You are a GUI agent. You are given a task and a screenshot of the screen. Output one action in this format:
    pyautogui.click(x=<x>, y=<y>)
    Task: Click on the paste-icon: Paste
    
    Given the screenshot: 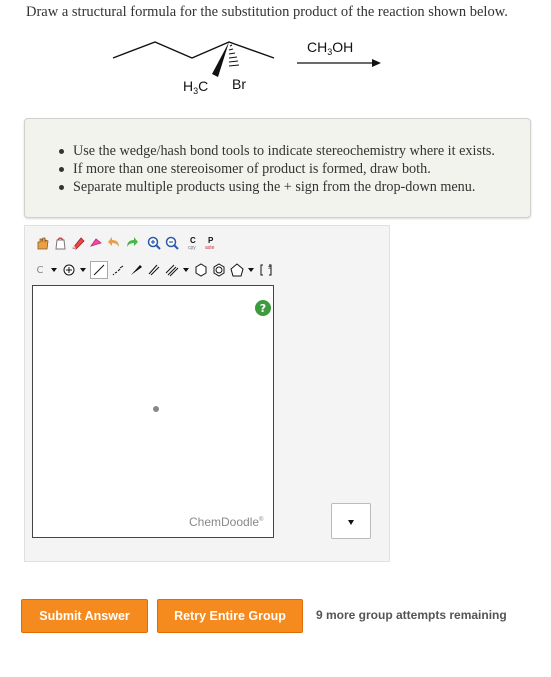 What is the action you would take?
    pyautogui.click(x=212, y=243)
    